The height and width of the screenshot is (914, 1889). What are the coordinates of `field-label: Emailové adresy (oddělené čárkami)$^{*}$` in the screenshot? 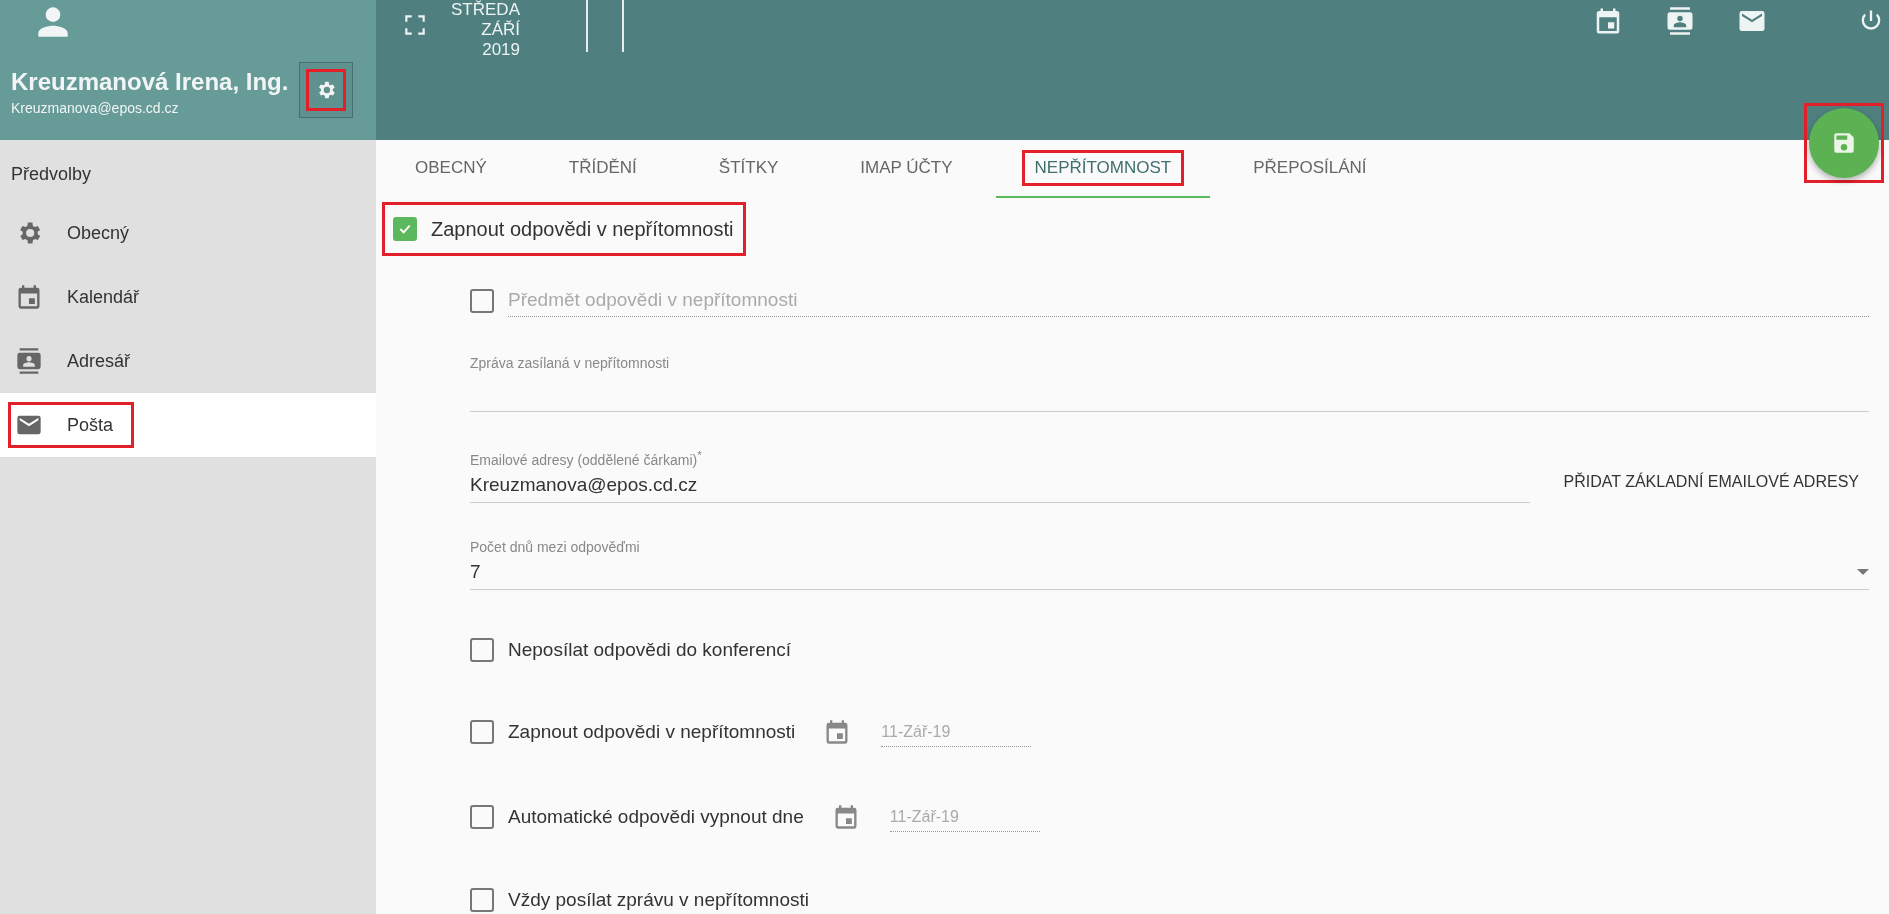 It's located at (586, 458).